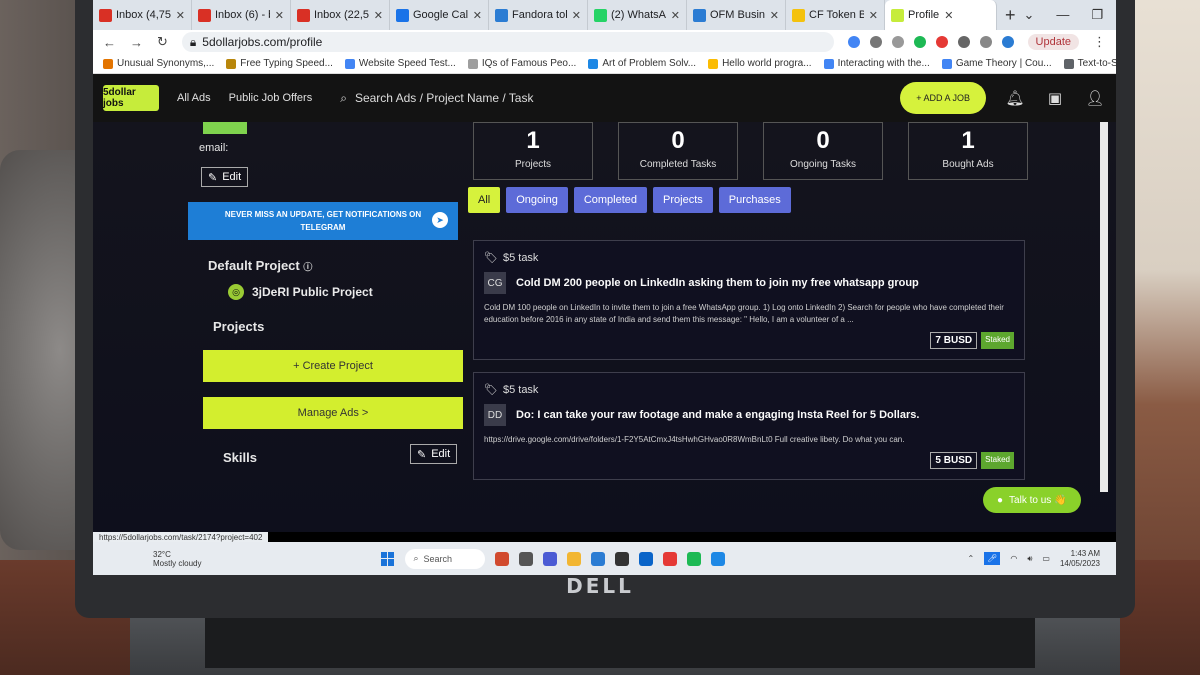  What do you see at coordinates (507, 42) in the screenshot?
I see `url-field: 🔒︎ 5dollarjobs.com/profile` at bounding box center [507, 42].